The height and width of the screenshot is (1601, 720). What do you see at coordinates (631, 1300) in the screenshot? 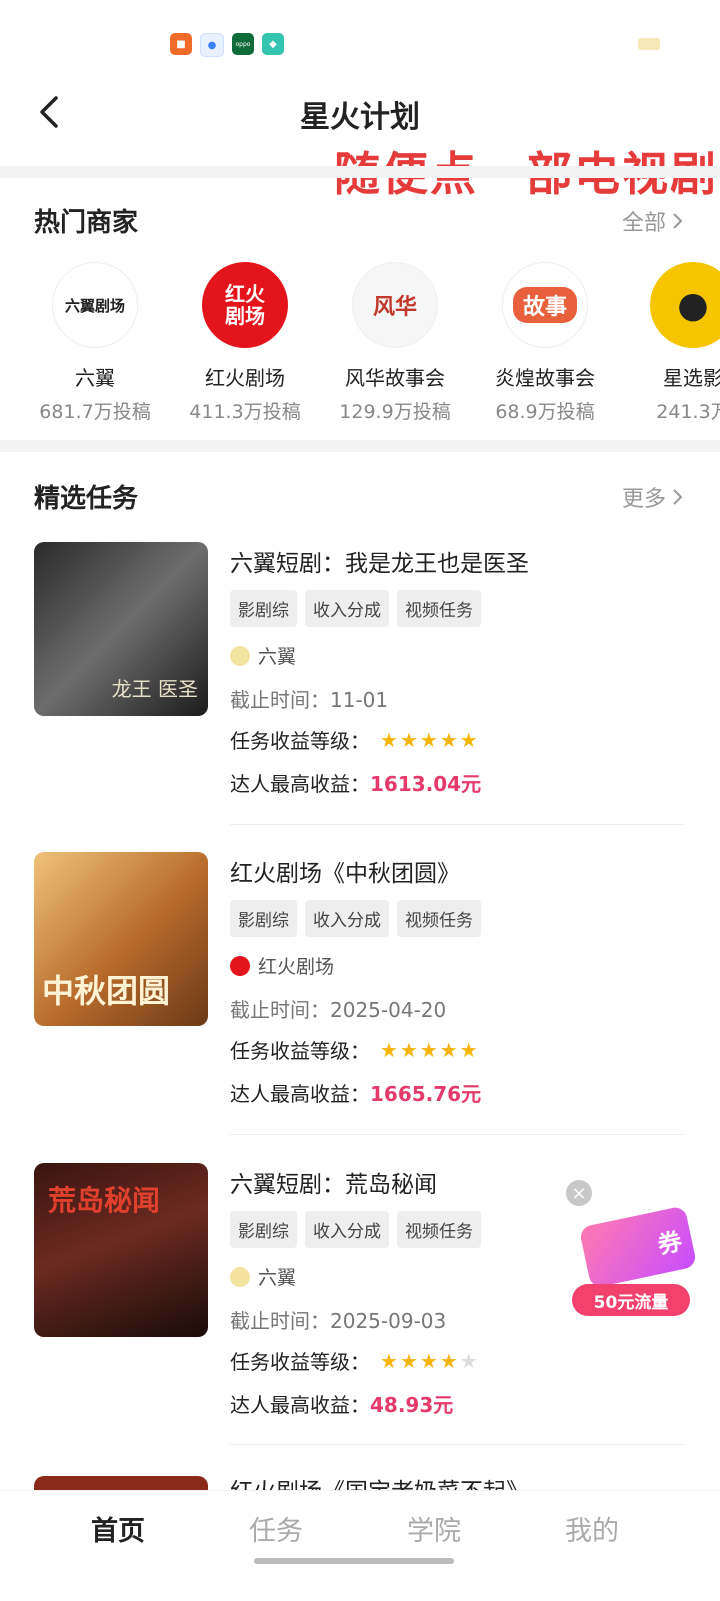
I see `coupon-label: 50元流量` at bounding box center [631, 1300].